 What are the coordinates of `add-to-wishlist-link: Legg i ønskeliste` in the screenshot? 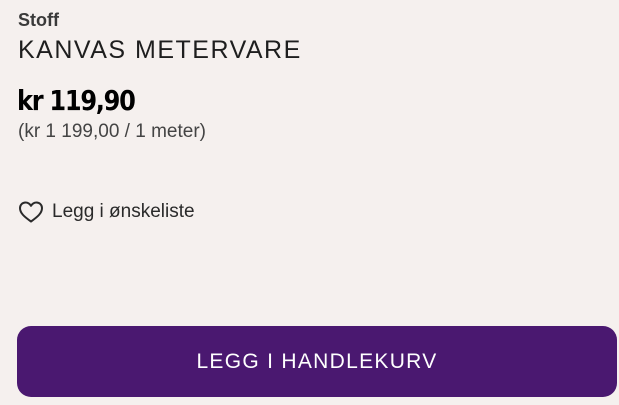 It's located at (106, 212).